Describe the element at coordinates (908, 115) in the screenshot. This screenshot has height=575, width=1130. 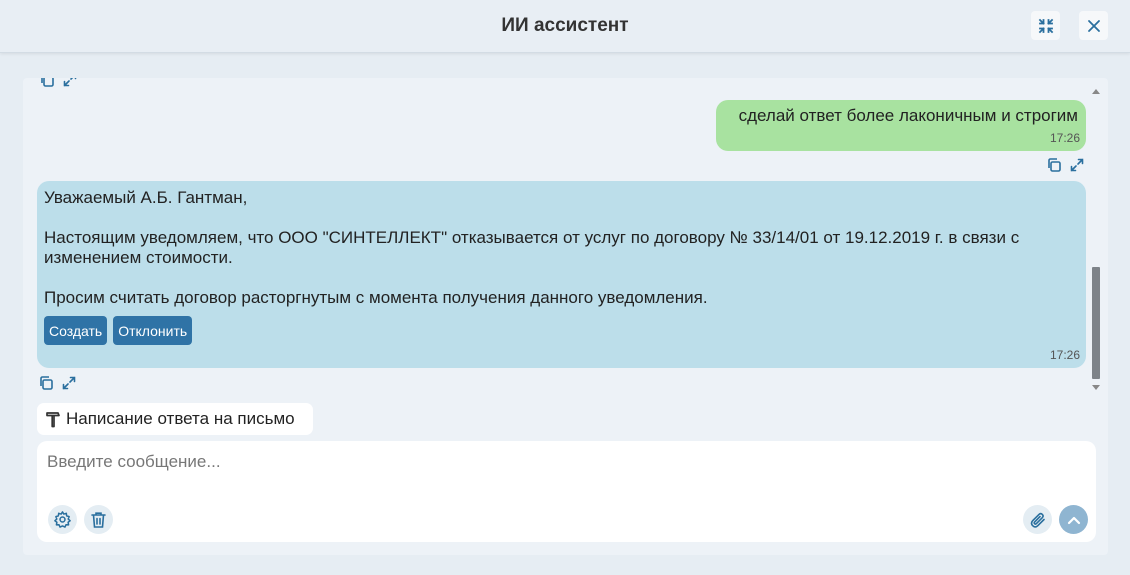
I see `user-message-text: сделай ответ более лаконичным и строгим` at that location.